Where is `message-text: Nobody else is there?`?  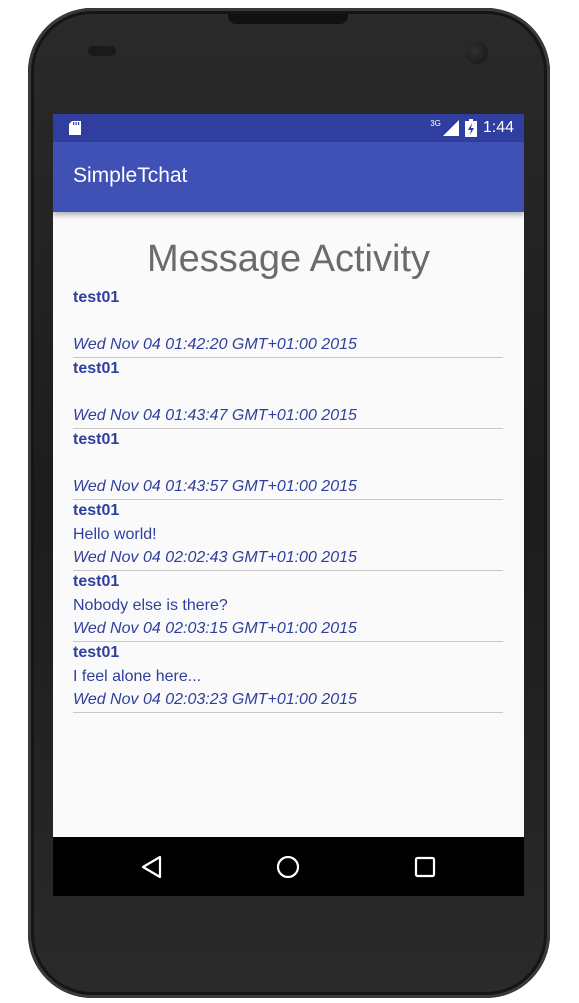
message-text: Nobody else is there? is located at coordinates (150, 605).